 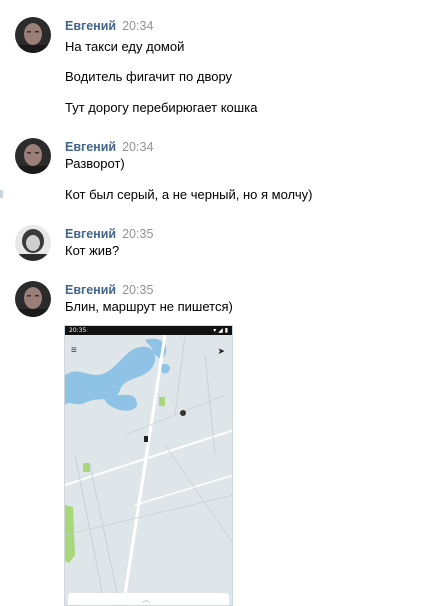 I want to click on message-text: Кот жив?, so click(x=92, y=250).